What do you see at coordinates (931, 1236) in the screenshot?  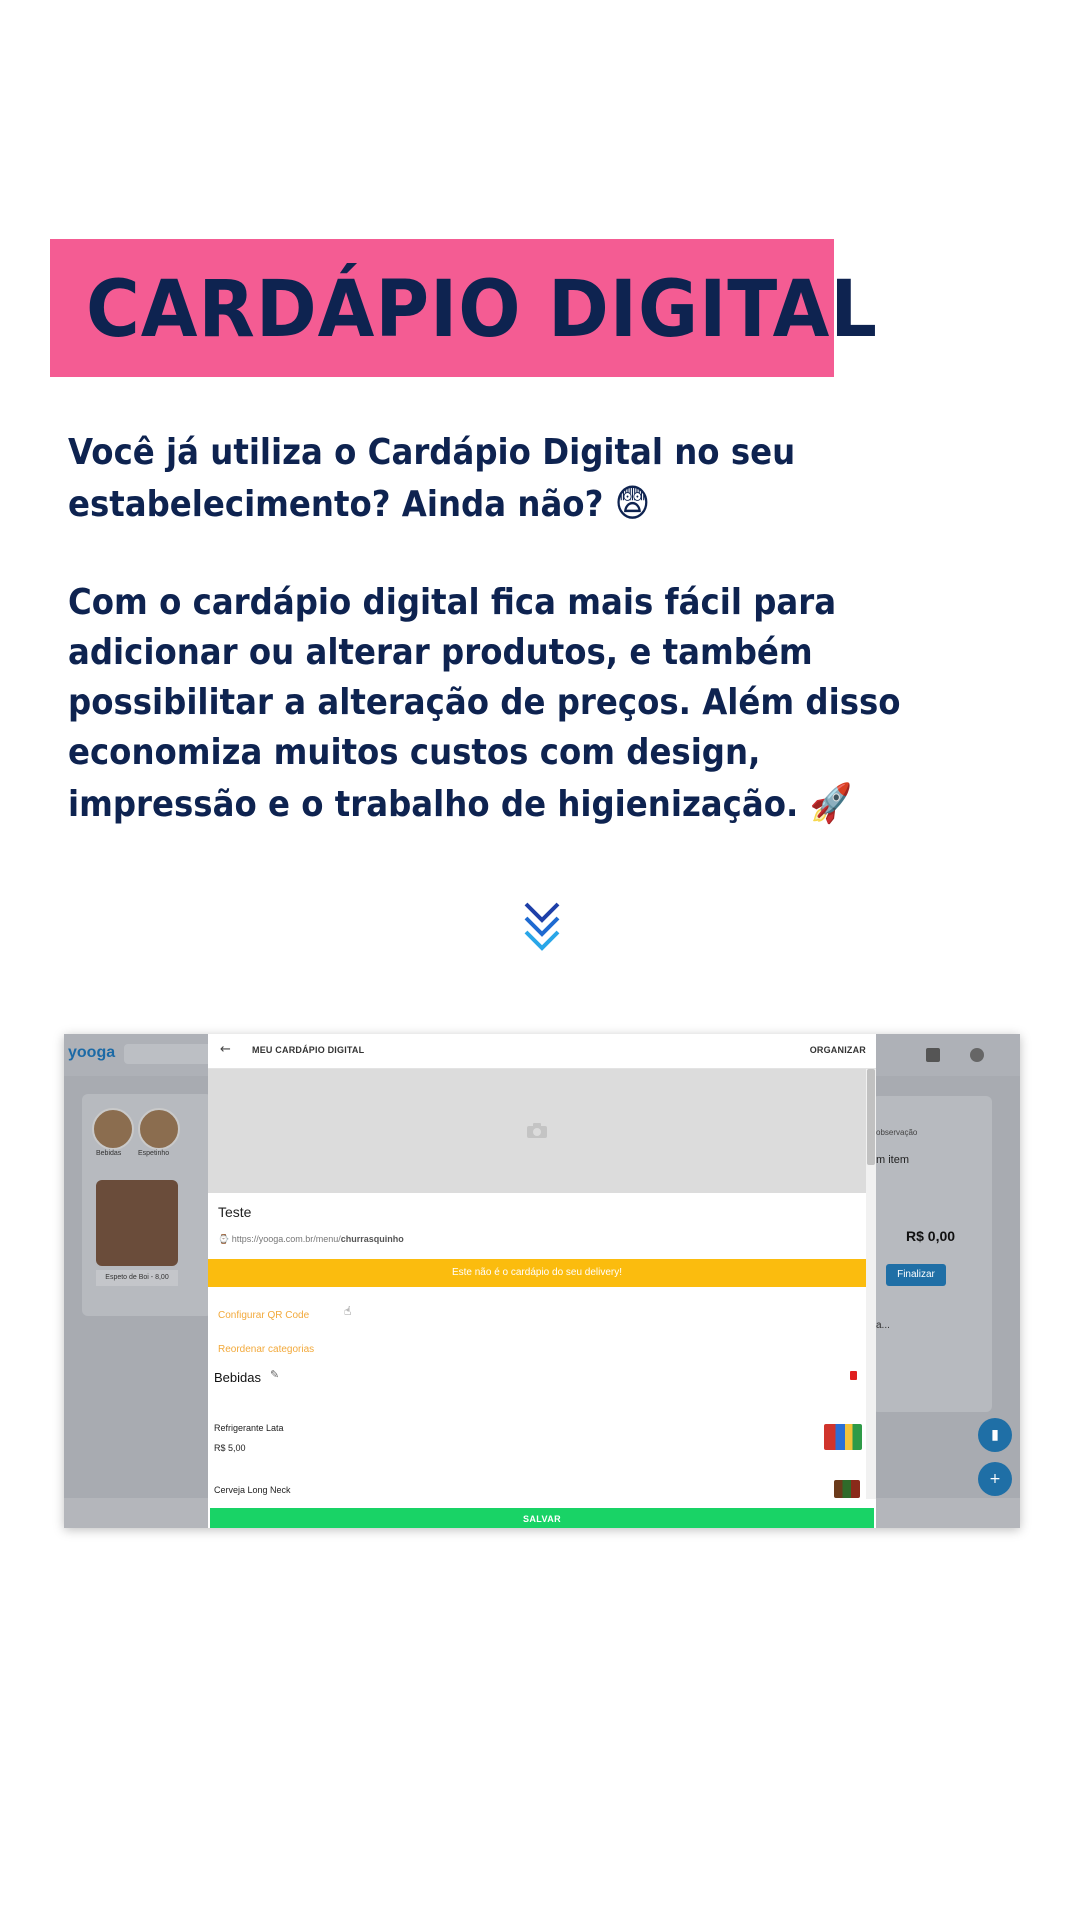 I see `order-total: R$ 0,00` at bounding box center [931, 1236].